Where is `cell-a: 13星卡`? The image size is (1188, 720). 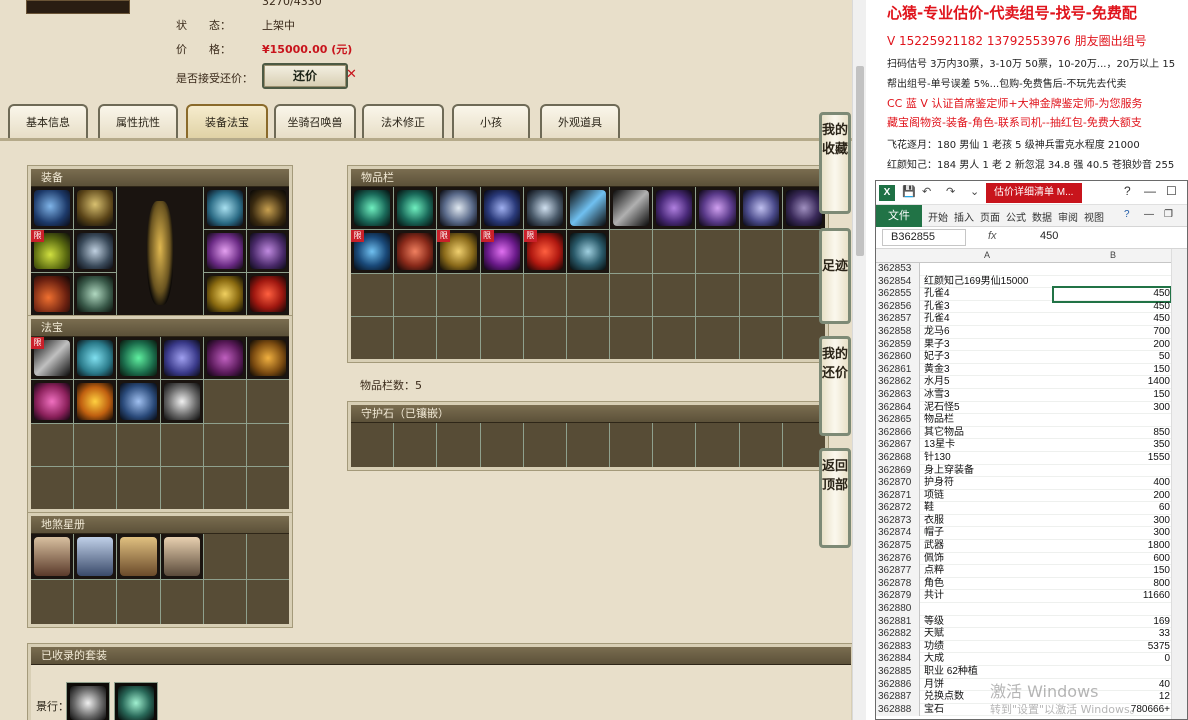
cell-a: 13星卡 is located at coordinates (939, 445).